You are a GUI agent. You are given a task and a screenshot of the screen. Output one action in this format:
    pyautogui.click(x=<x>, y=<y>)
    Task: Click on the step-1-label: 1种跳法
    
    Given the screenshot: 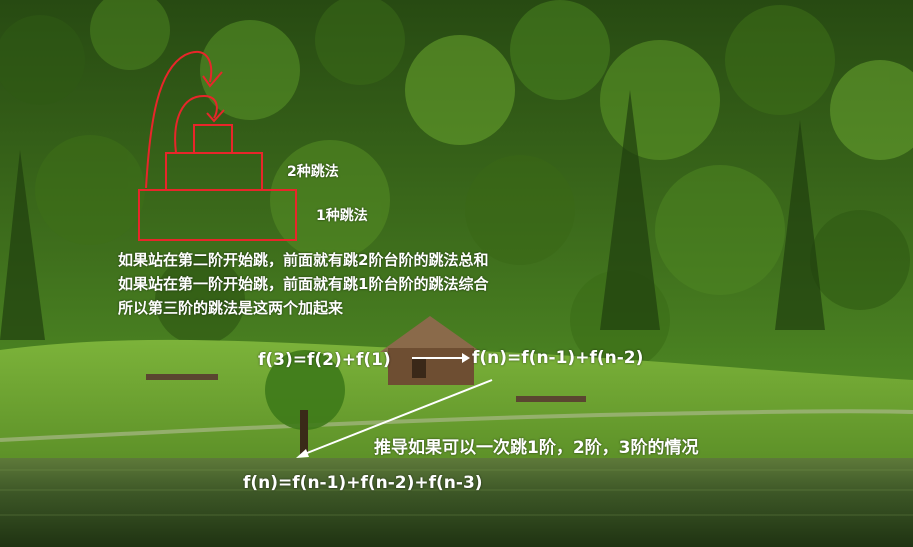 What is the action you would take?
    pyautogui.click(x=342, y=216)
    